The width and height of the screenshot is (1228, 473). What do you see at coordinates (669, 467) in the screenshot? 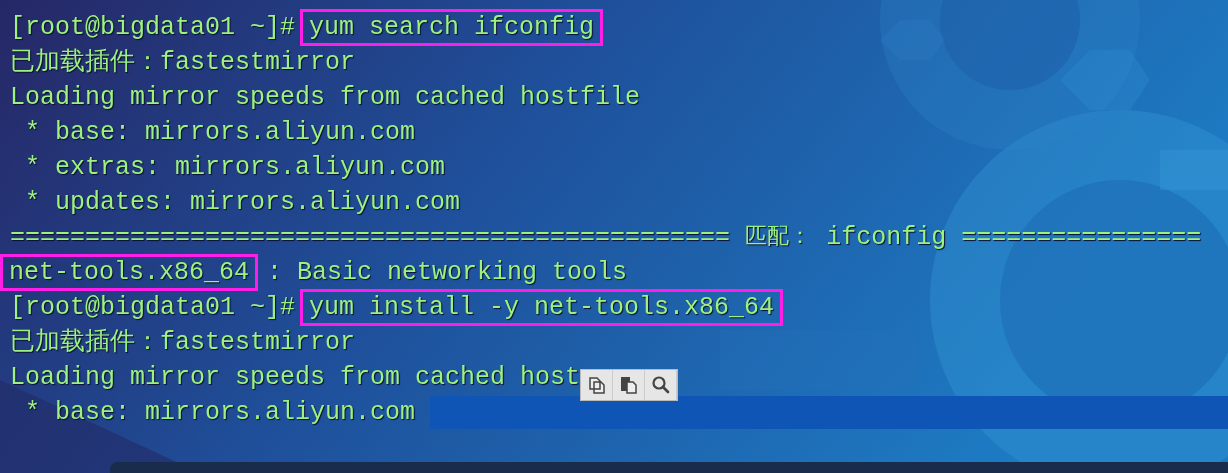
I see `scrollbar` at bounding box center [669, 467].